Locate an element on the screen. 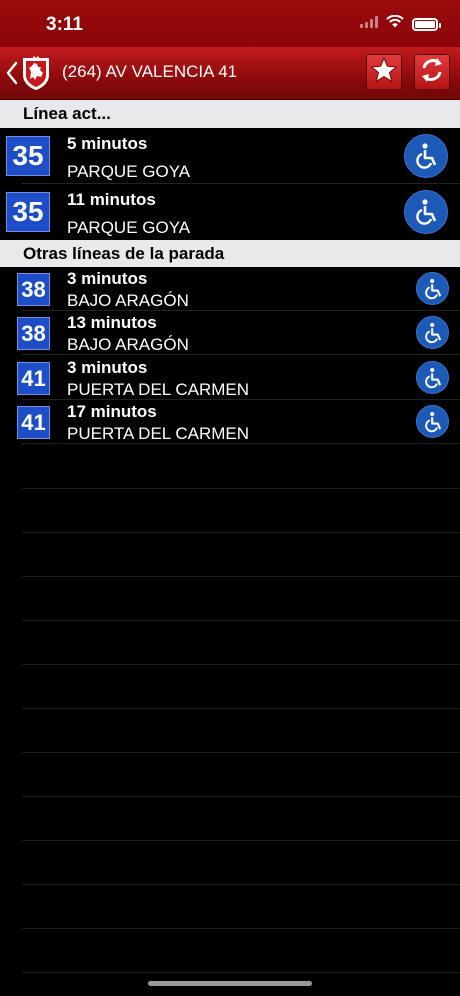 This screenshot has height=996, width=460. star-icon is located at coordinates (384, 72).